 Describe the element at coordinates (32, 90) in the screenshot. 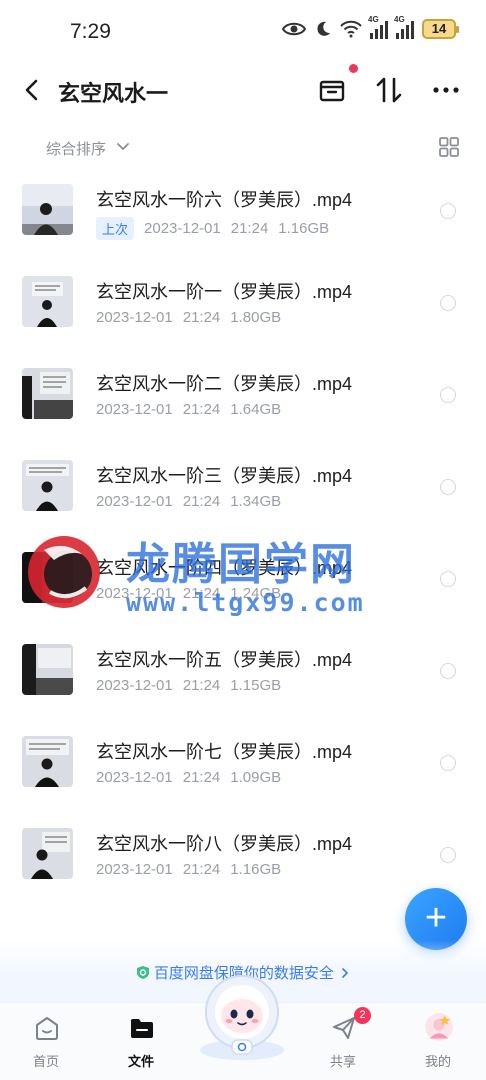

I see `back-button` at that location.